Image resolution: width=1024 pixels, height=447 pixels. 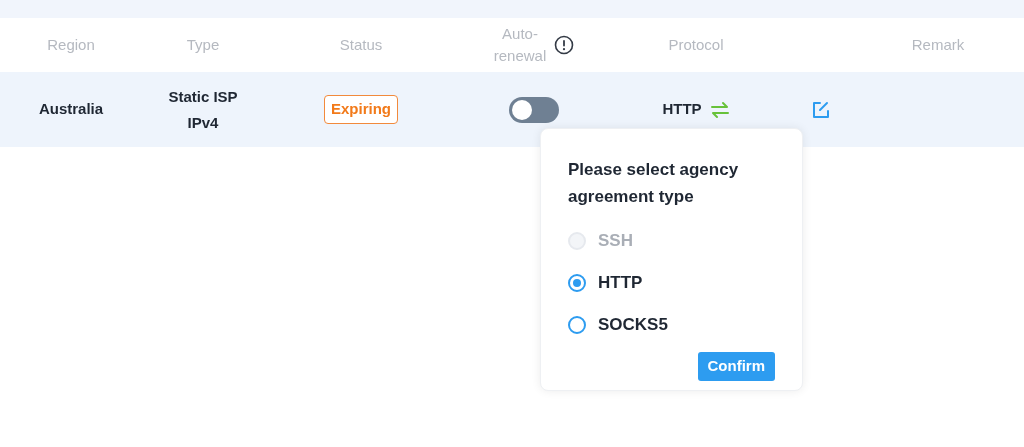 What do you see at coordinates (938, 45) in the screenshot?
I see `column-header: Remark` at bounding box center [938, 45].